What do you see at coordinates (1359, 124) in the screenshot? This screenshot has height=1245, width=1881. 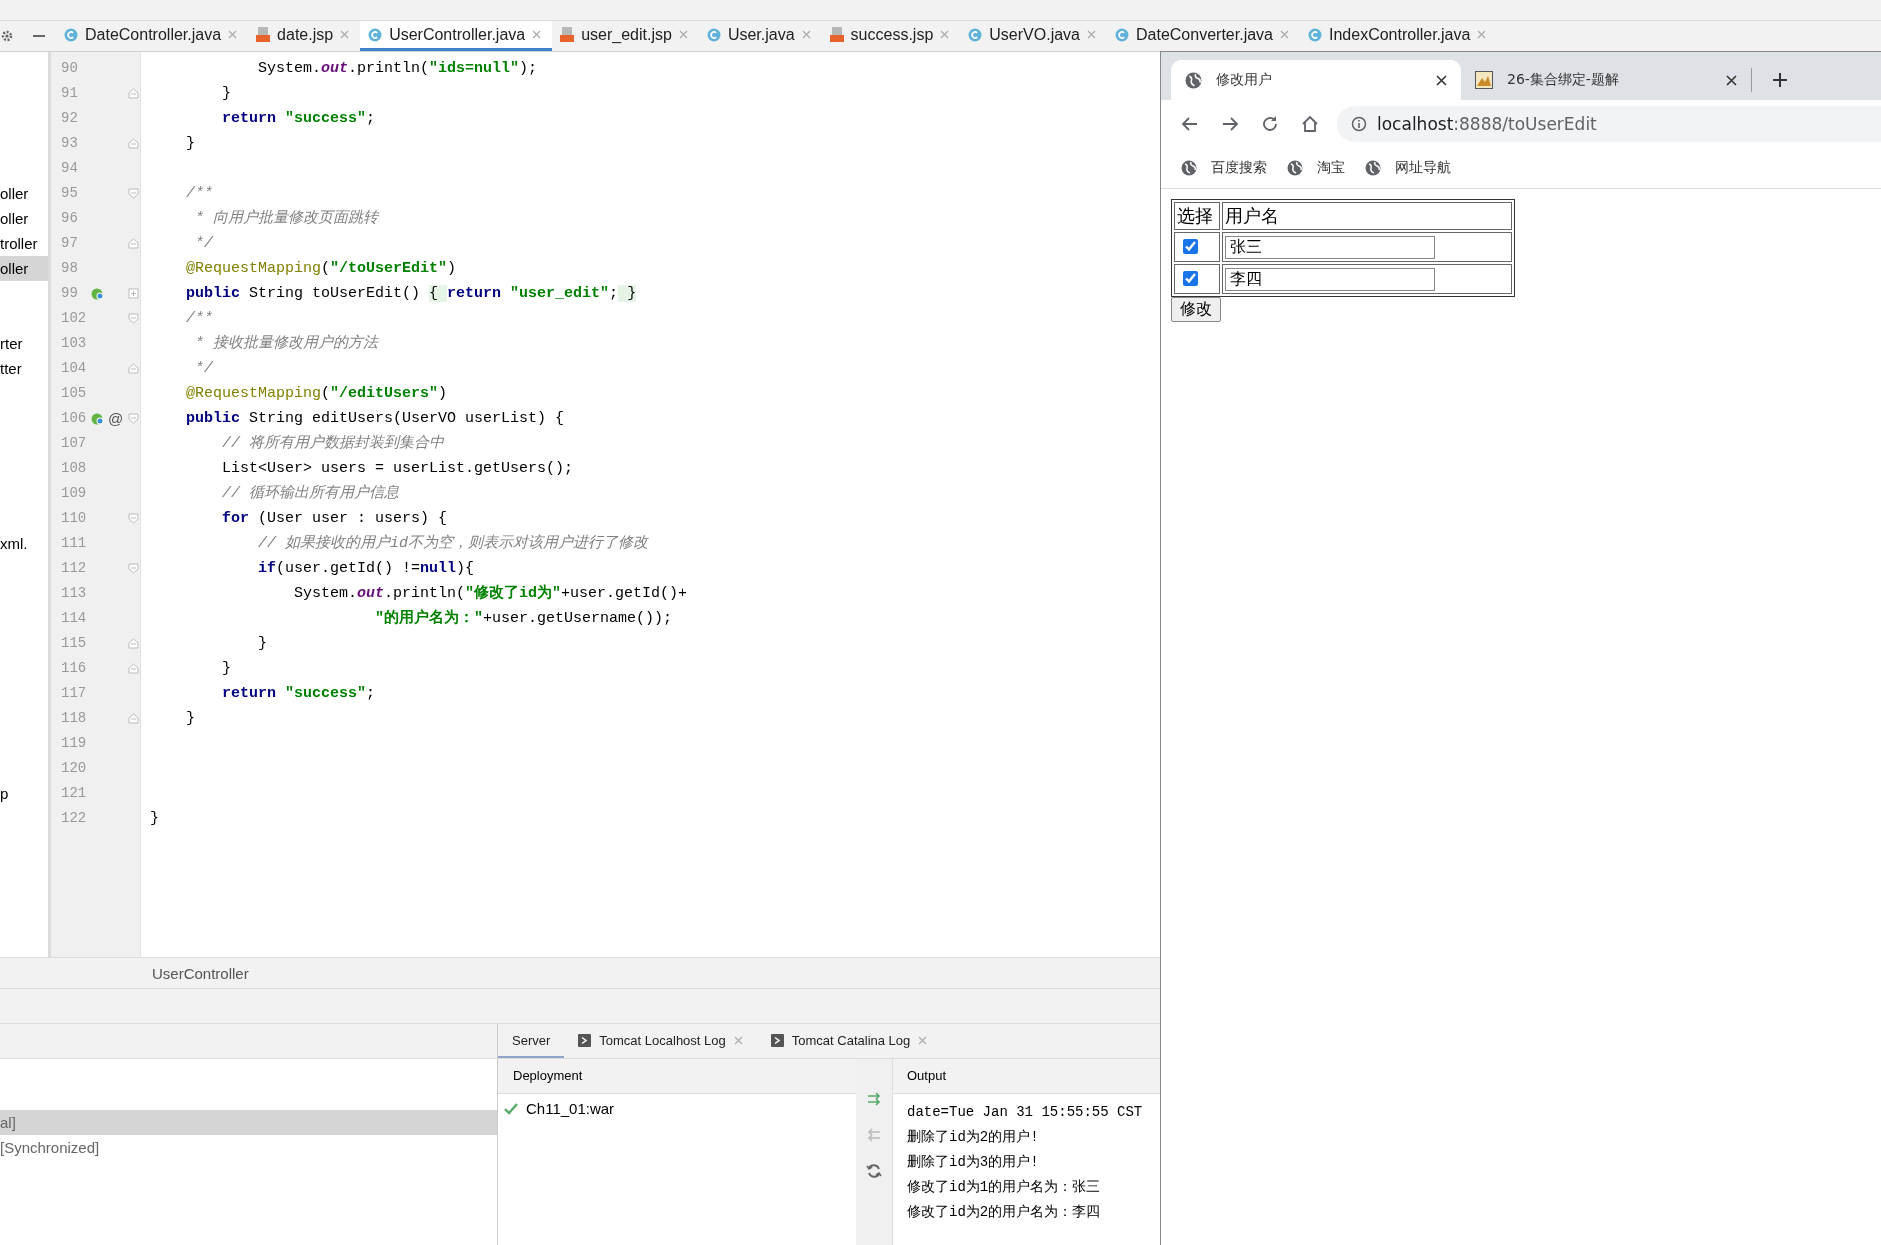 I see `info-icon` at bounding box center [1359, 124].